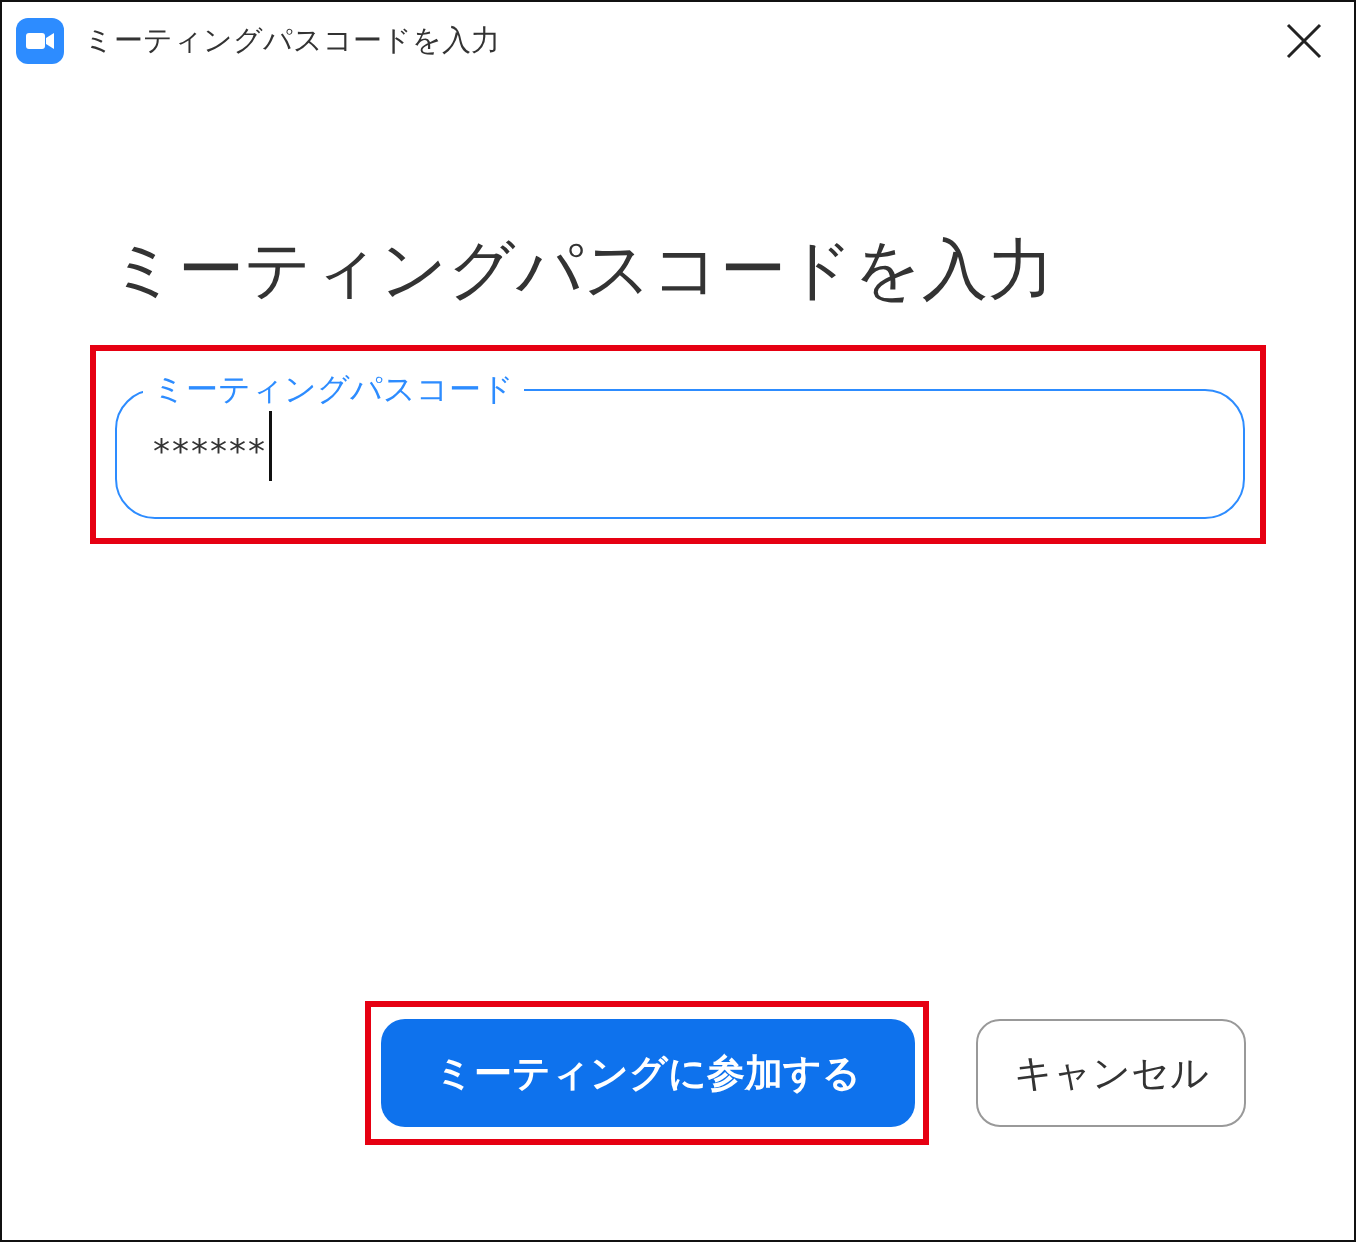  I want to click on text-caret, so click(270, 445).